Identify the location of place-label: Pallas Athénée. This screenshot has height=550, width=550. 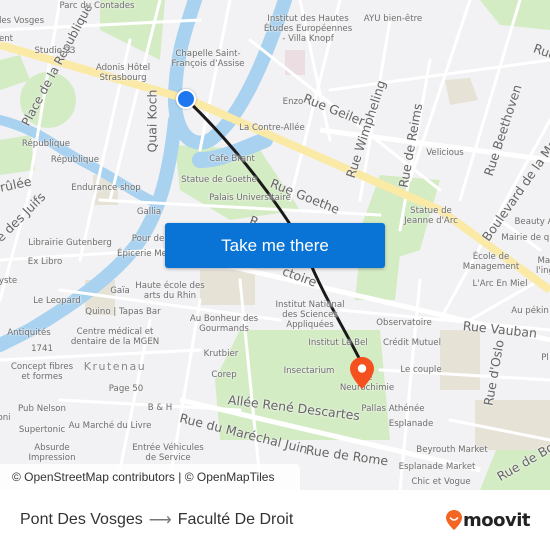
(393, 409).